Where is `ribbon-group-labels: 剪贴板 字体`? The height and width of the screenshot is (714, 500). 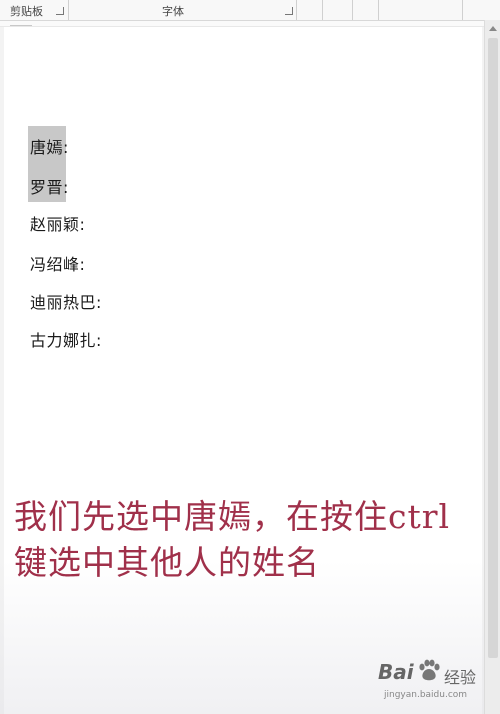 ribbon-group-labels: 剪贴板 字体 is located at coordinates (250, 10).